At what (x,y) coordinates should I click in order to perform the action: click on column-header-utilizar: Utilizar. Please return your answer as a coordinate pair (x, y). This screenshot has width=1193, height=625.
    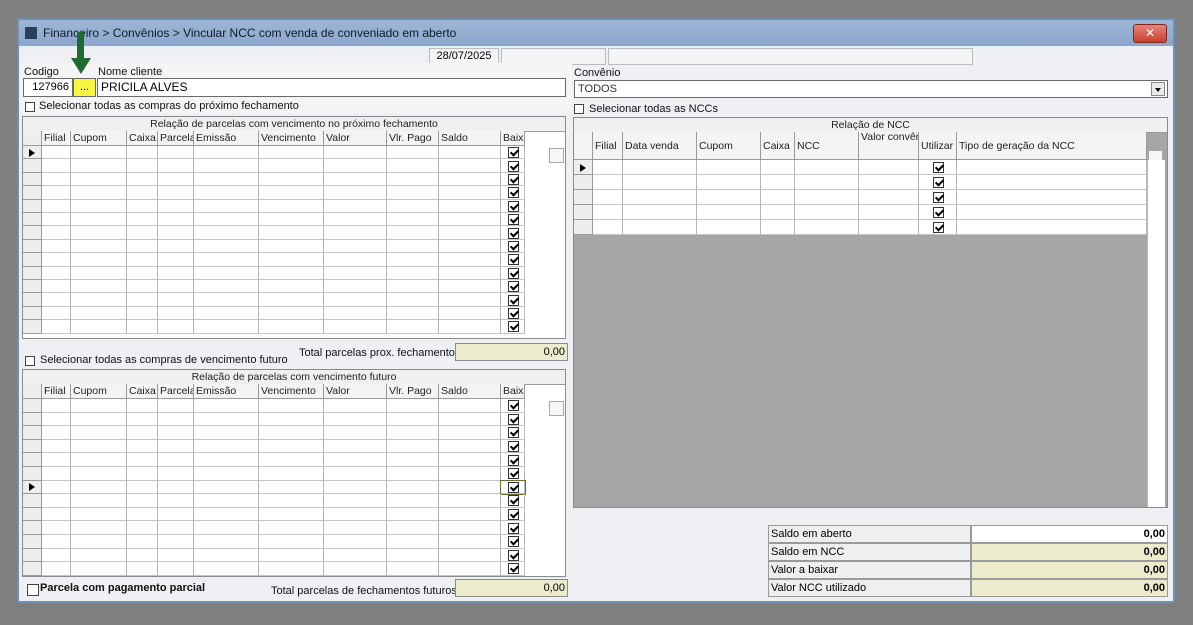
    Looking at the image, I should click on (938, 146).